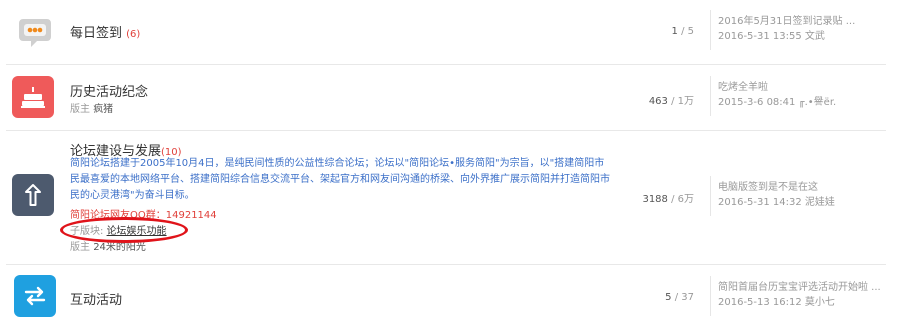 The image size is (900, 328). What do you see at coordinates (776, 202) in the screenshot?
I see `last-post-meta: 2016-5-31 14:32 泥娃娃` at bounding box center [776, 202].